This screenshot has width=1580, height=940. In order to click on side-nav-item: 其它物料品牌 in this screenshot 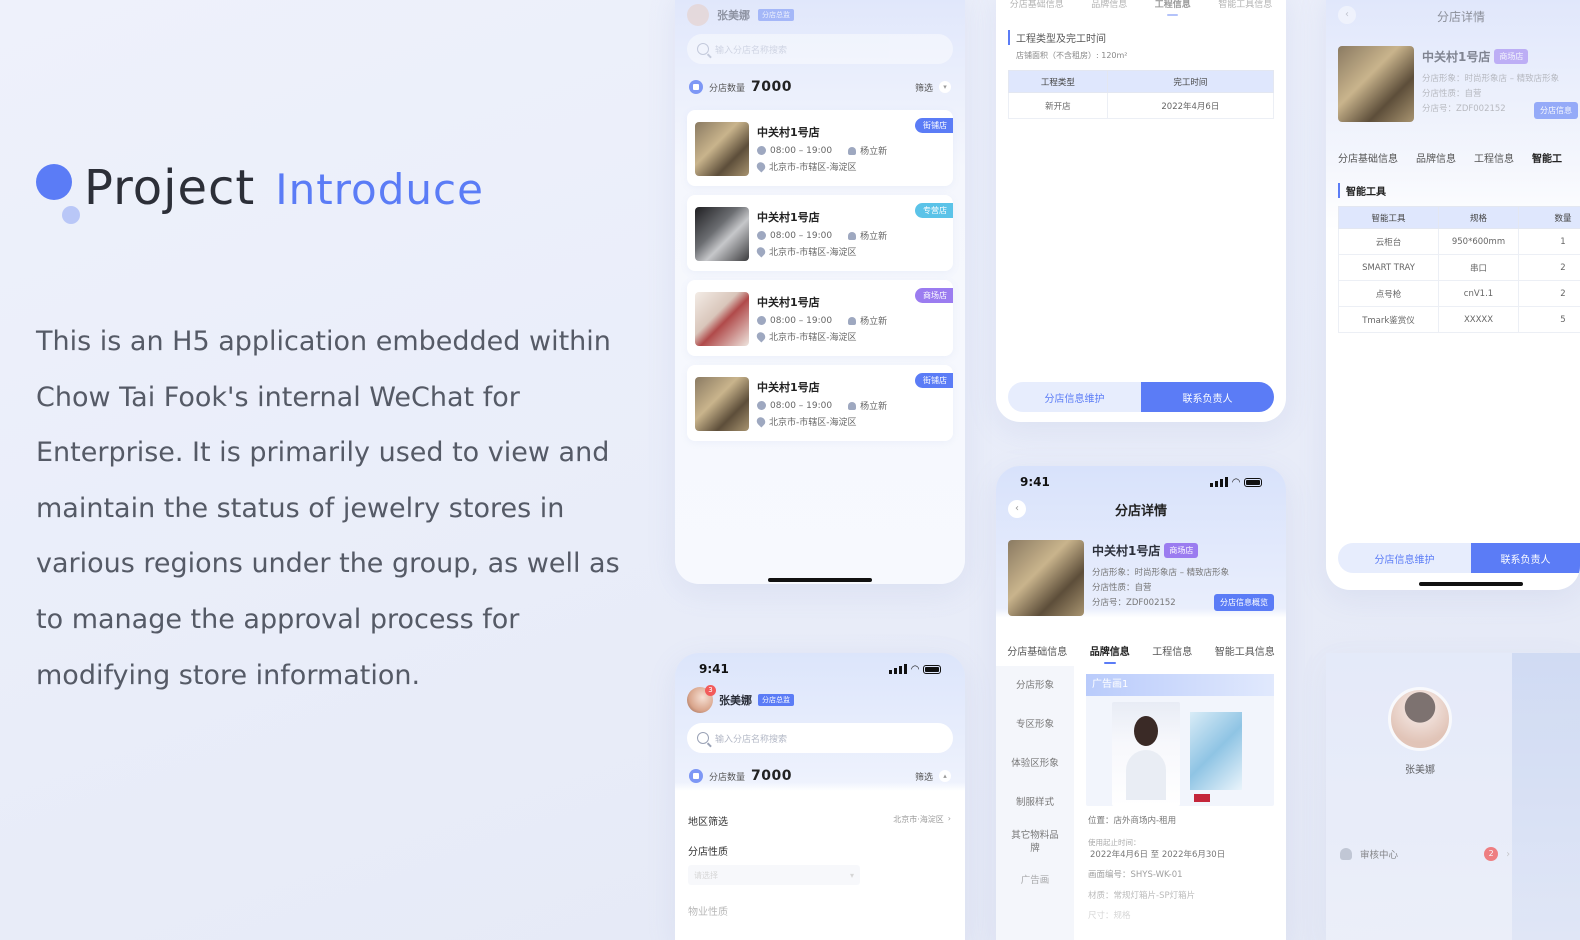, I will do `click(1035, 841)`.